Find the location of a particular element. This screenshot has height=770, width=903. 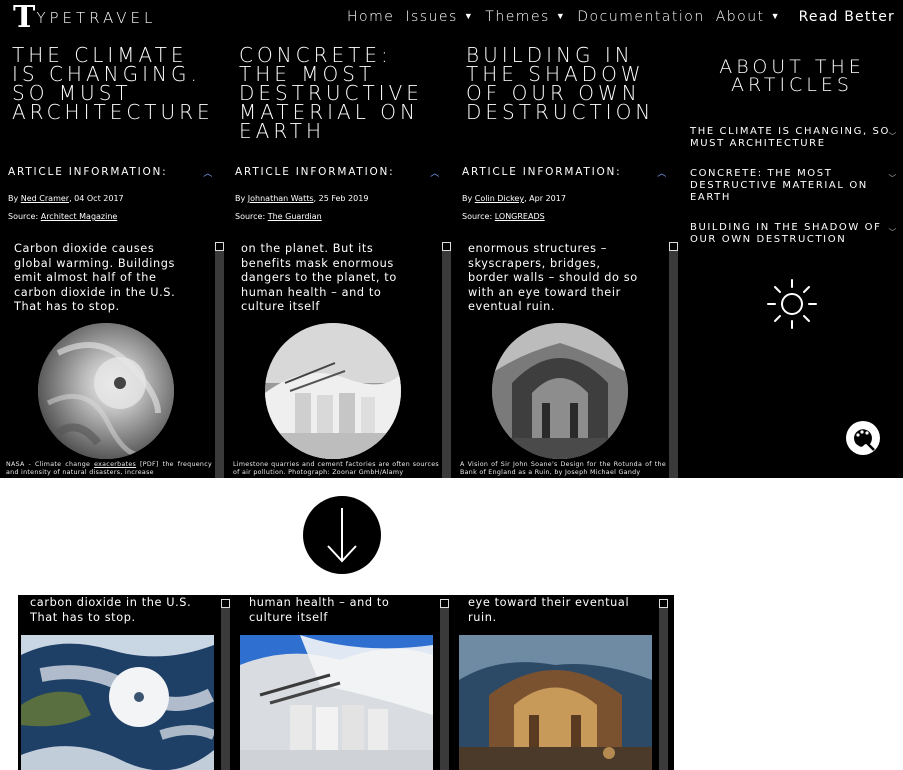

nav-home-label: Home is located at coordinates (371, 17).